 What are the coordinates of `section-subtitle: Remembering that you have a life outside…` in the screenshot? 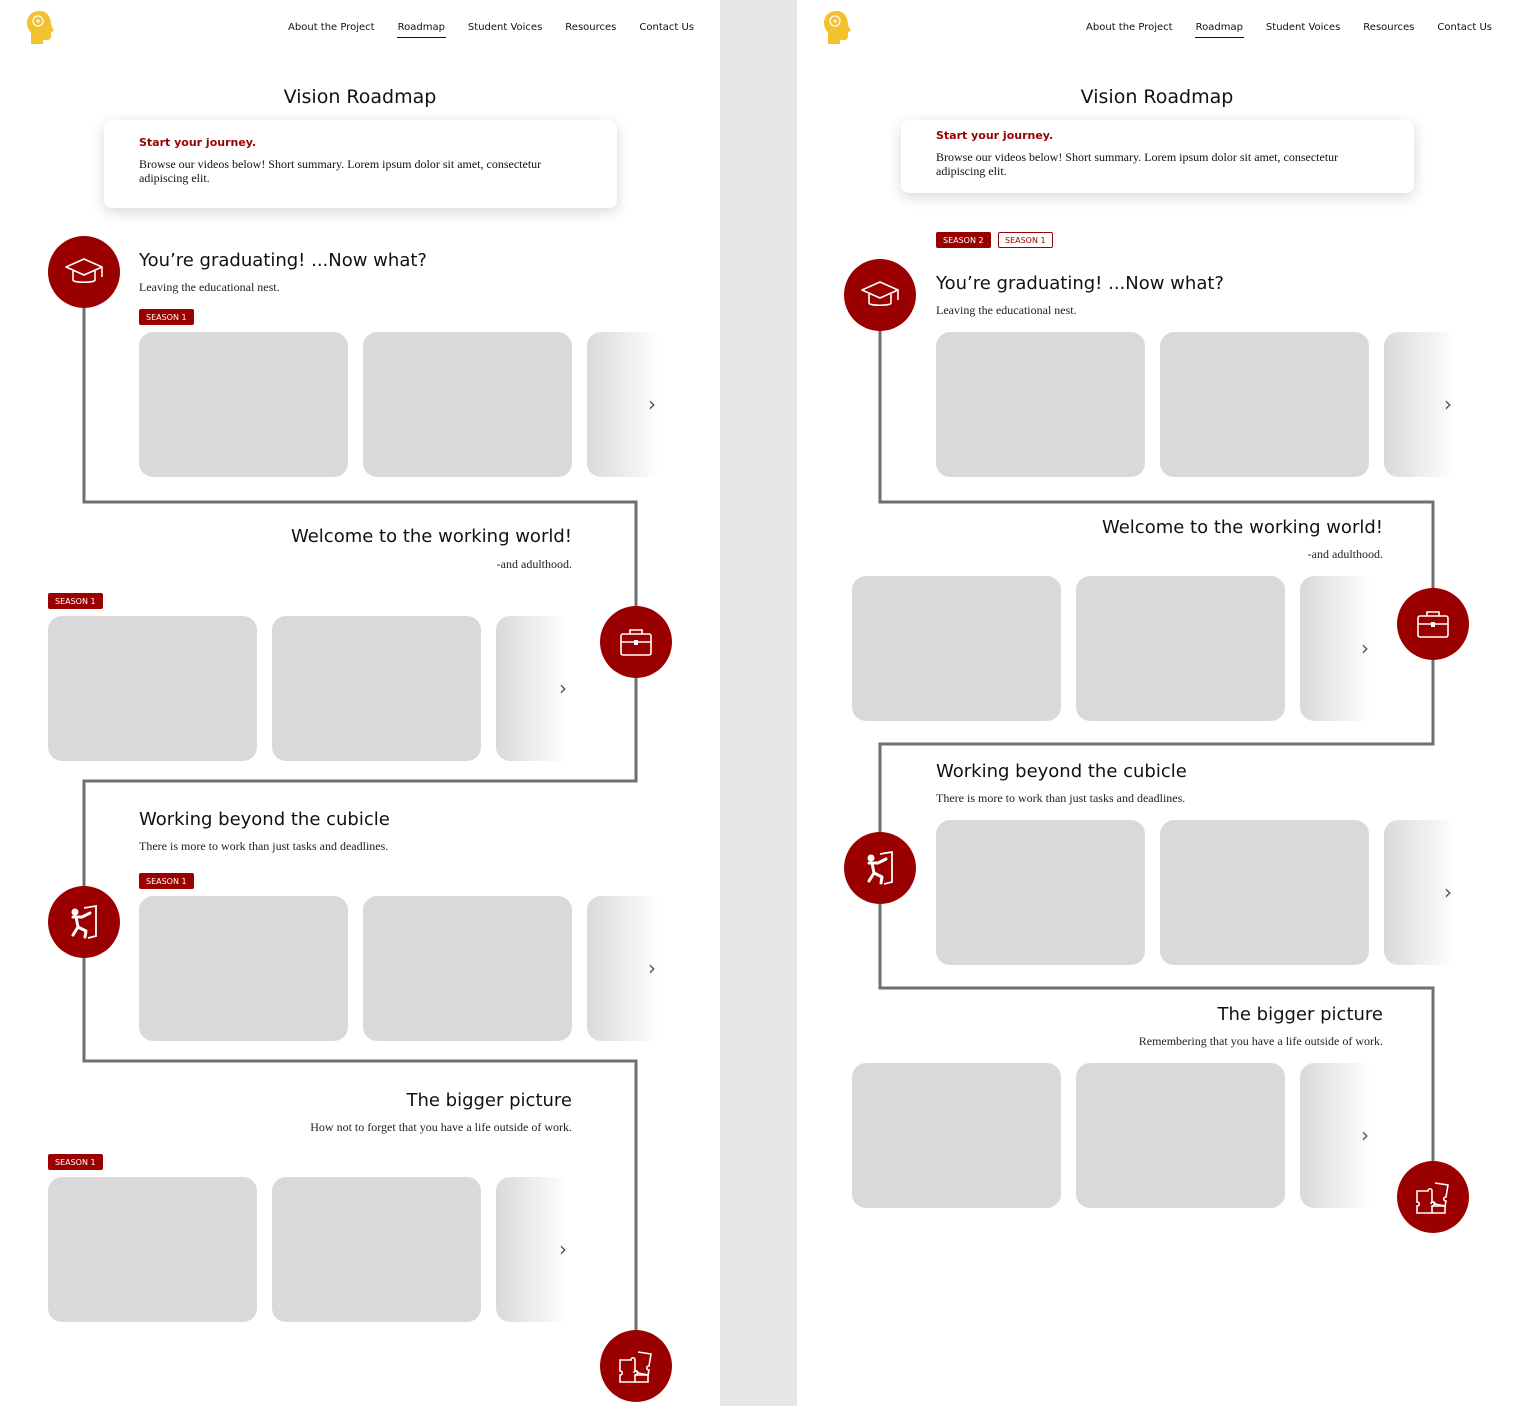 It's located at (1260, 1041).